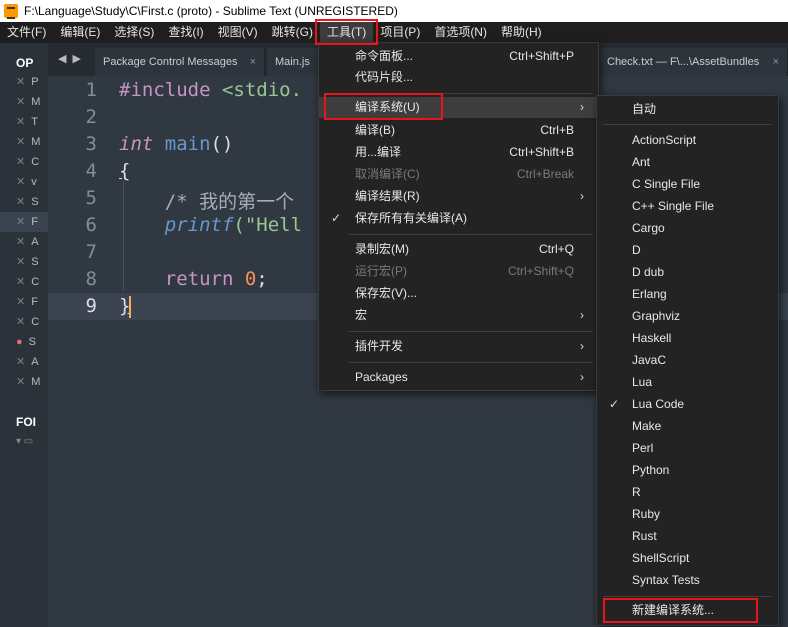 This screenshot has height=627, width=788. Describe the element at coordinates (24, 441) in the screenshot. I see `folder-icon: ▾ ▭` at that location.